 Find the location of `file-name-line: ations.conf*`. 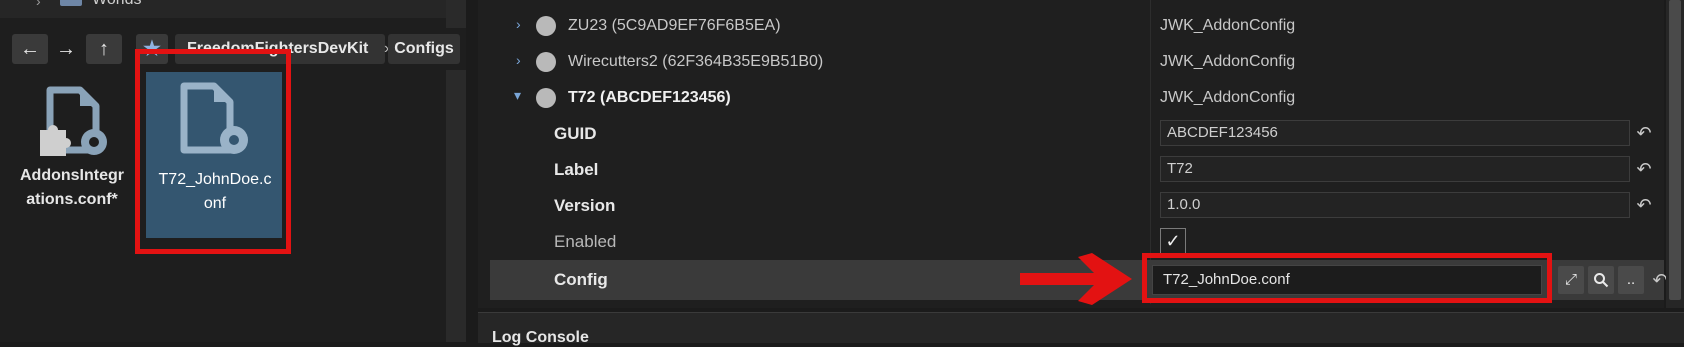

file-name-line: ations.conf* is located at coordinates (72, 199).